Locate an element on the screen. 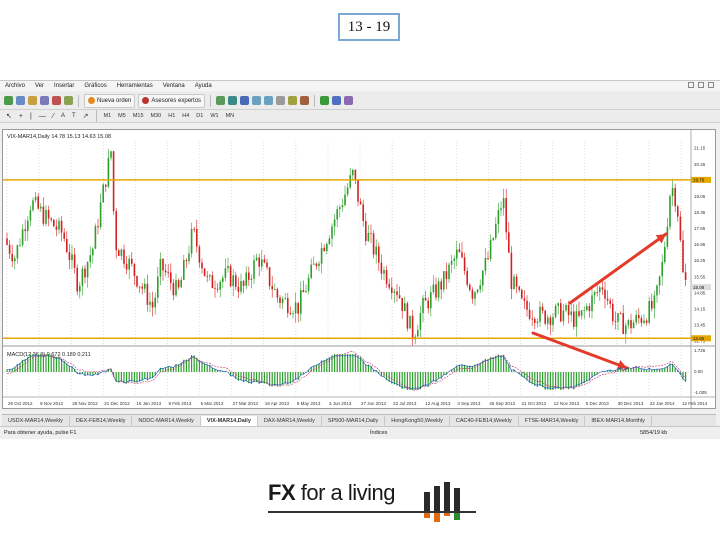 Image resolution: width=720 pixels, height=540 pixels. menu-ventana: Ventana is located at coordinates (174, 86).